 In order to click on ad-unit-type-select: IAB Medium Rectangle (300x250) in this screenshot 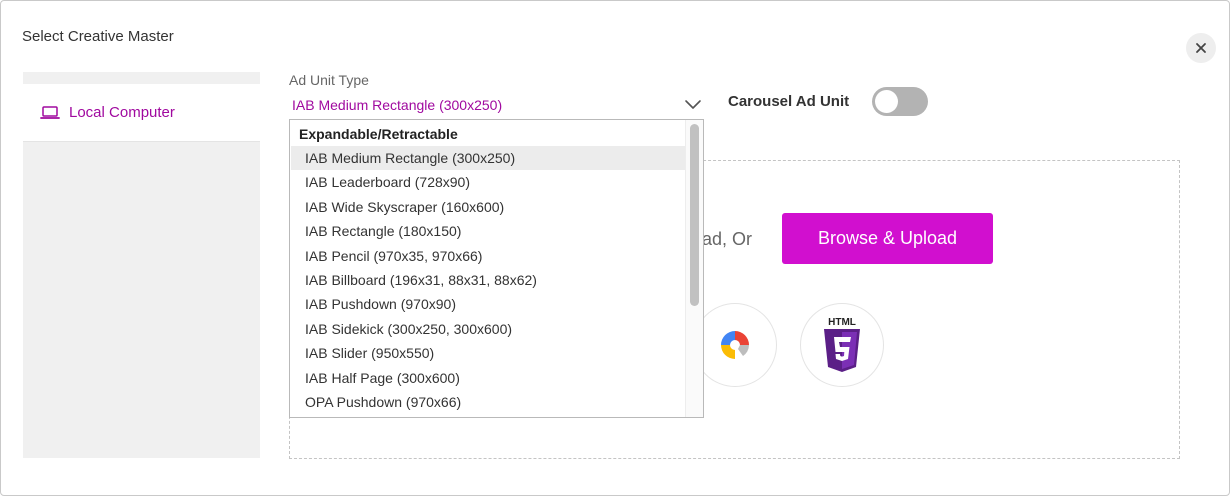, I will do `click(497, 105)`.